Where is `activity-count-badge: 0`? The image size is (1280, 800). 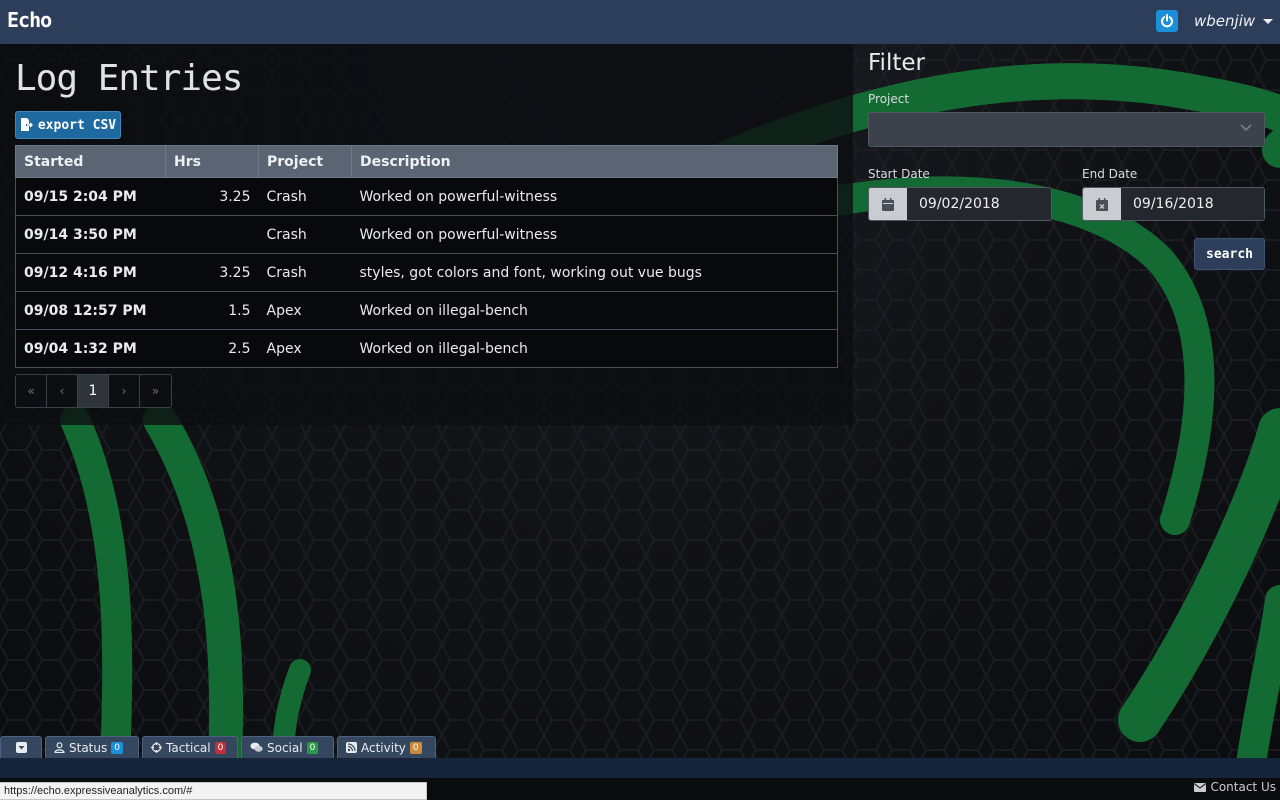
activity-count-badge: 0 is located at coordinates (415, 747).